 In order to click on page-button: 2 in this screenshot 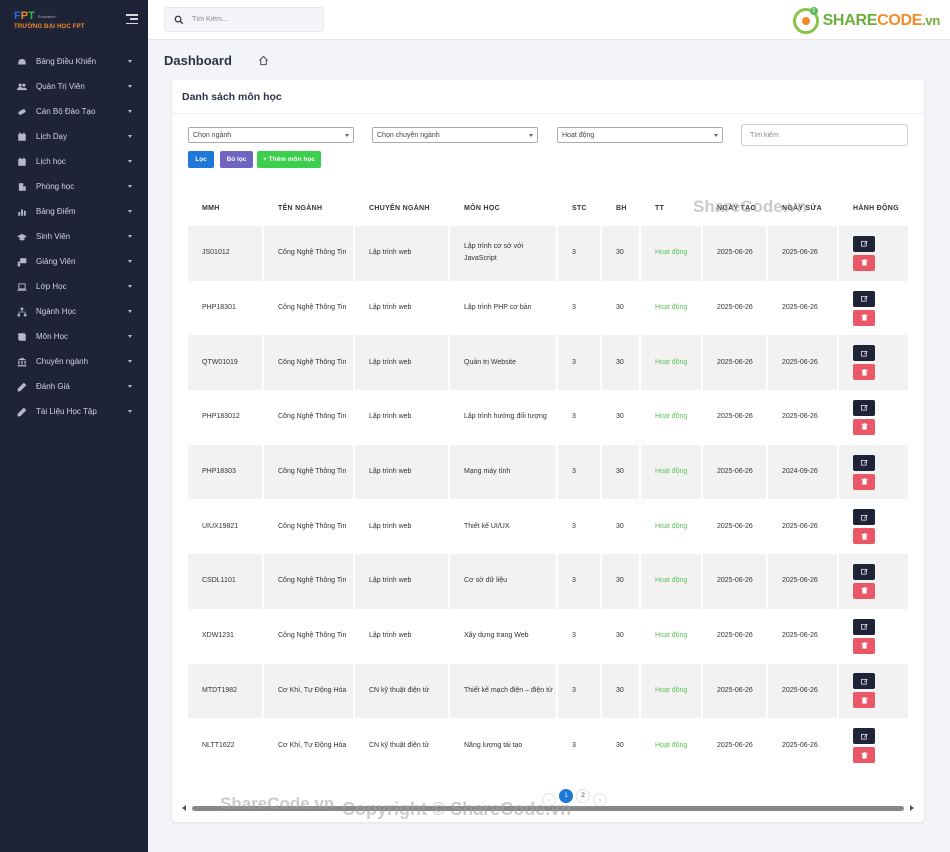, I will do `click(583, 795)`.